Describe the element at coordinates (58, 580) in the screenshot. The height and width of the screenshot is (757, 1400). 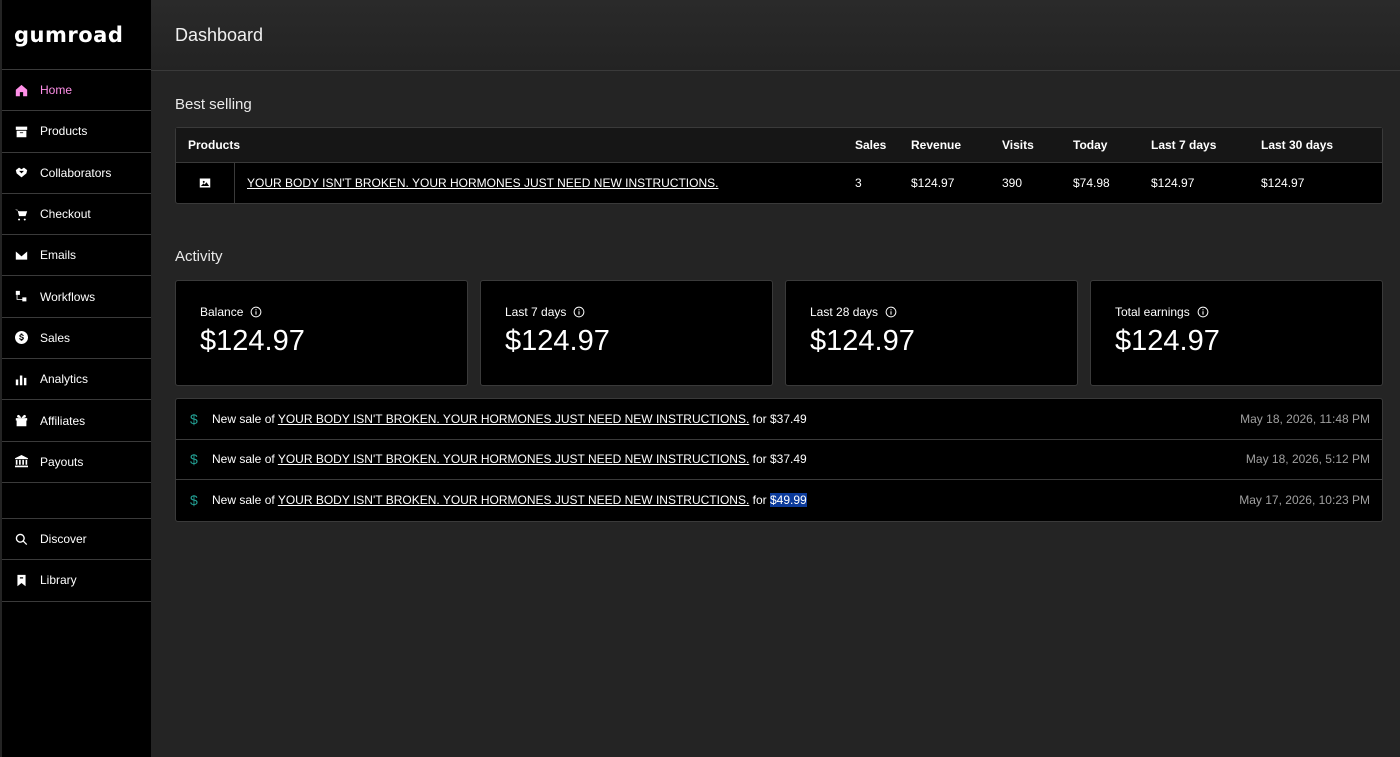
I see `sidebar-item-label: Library` at that location.